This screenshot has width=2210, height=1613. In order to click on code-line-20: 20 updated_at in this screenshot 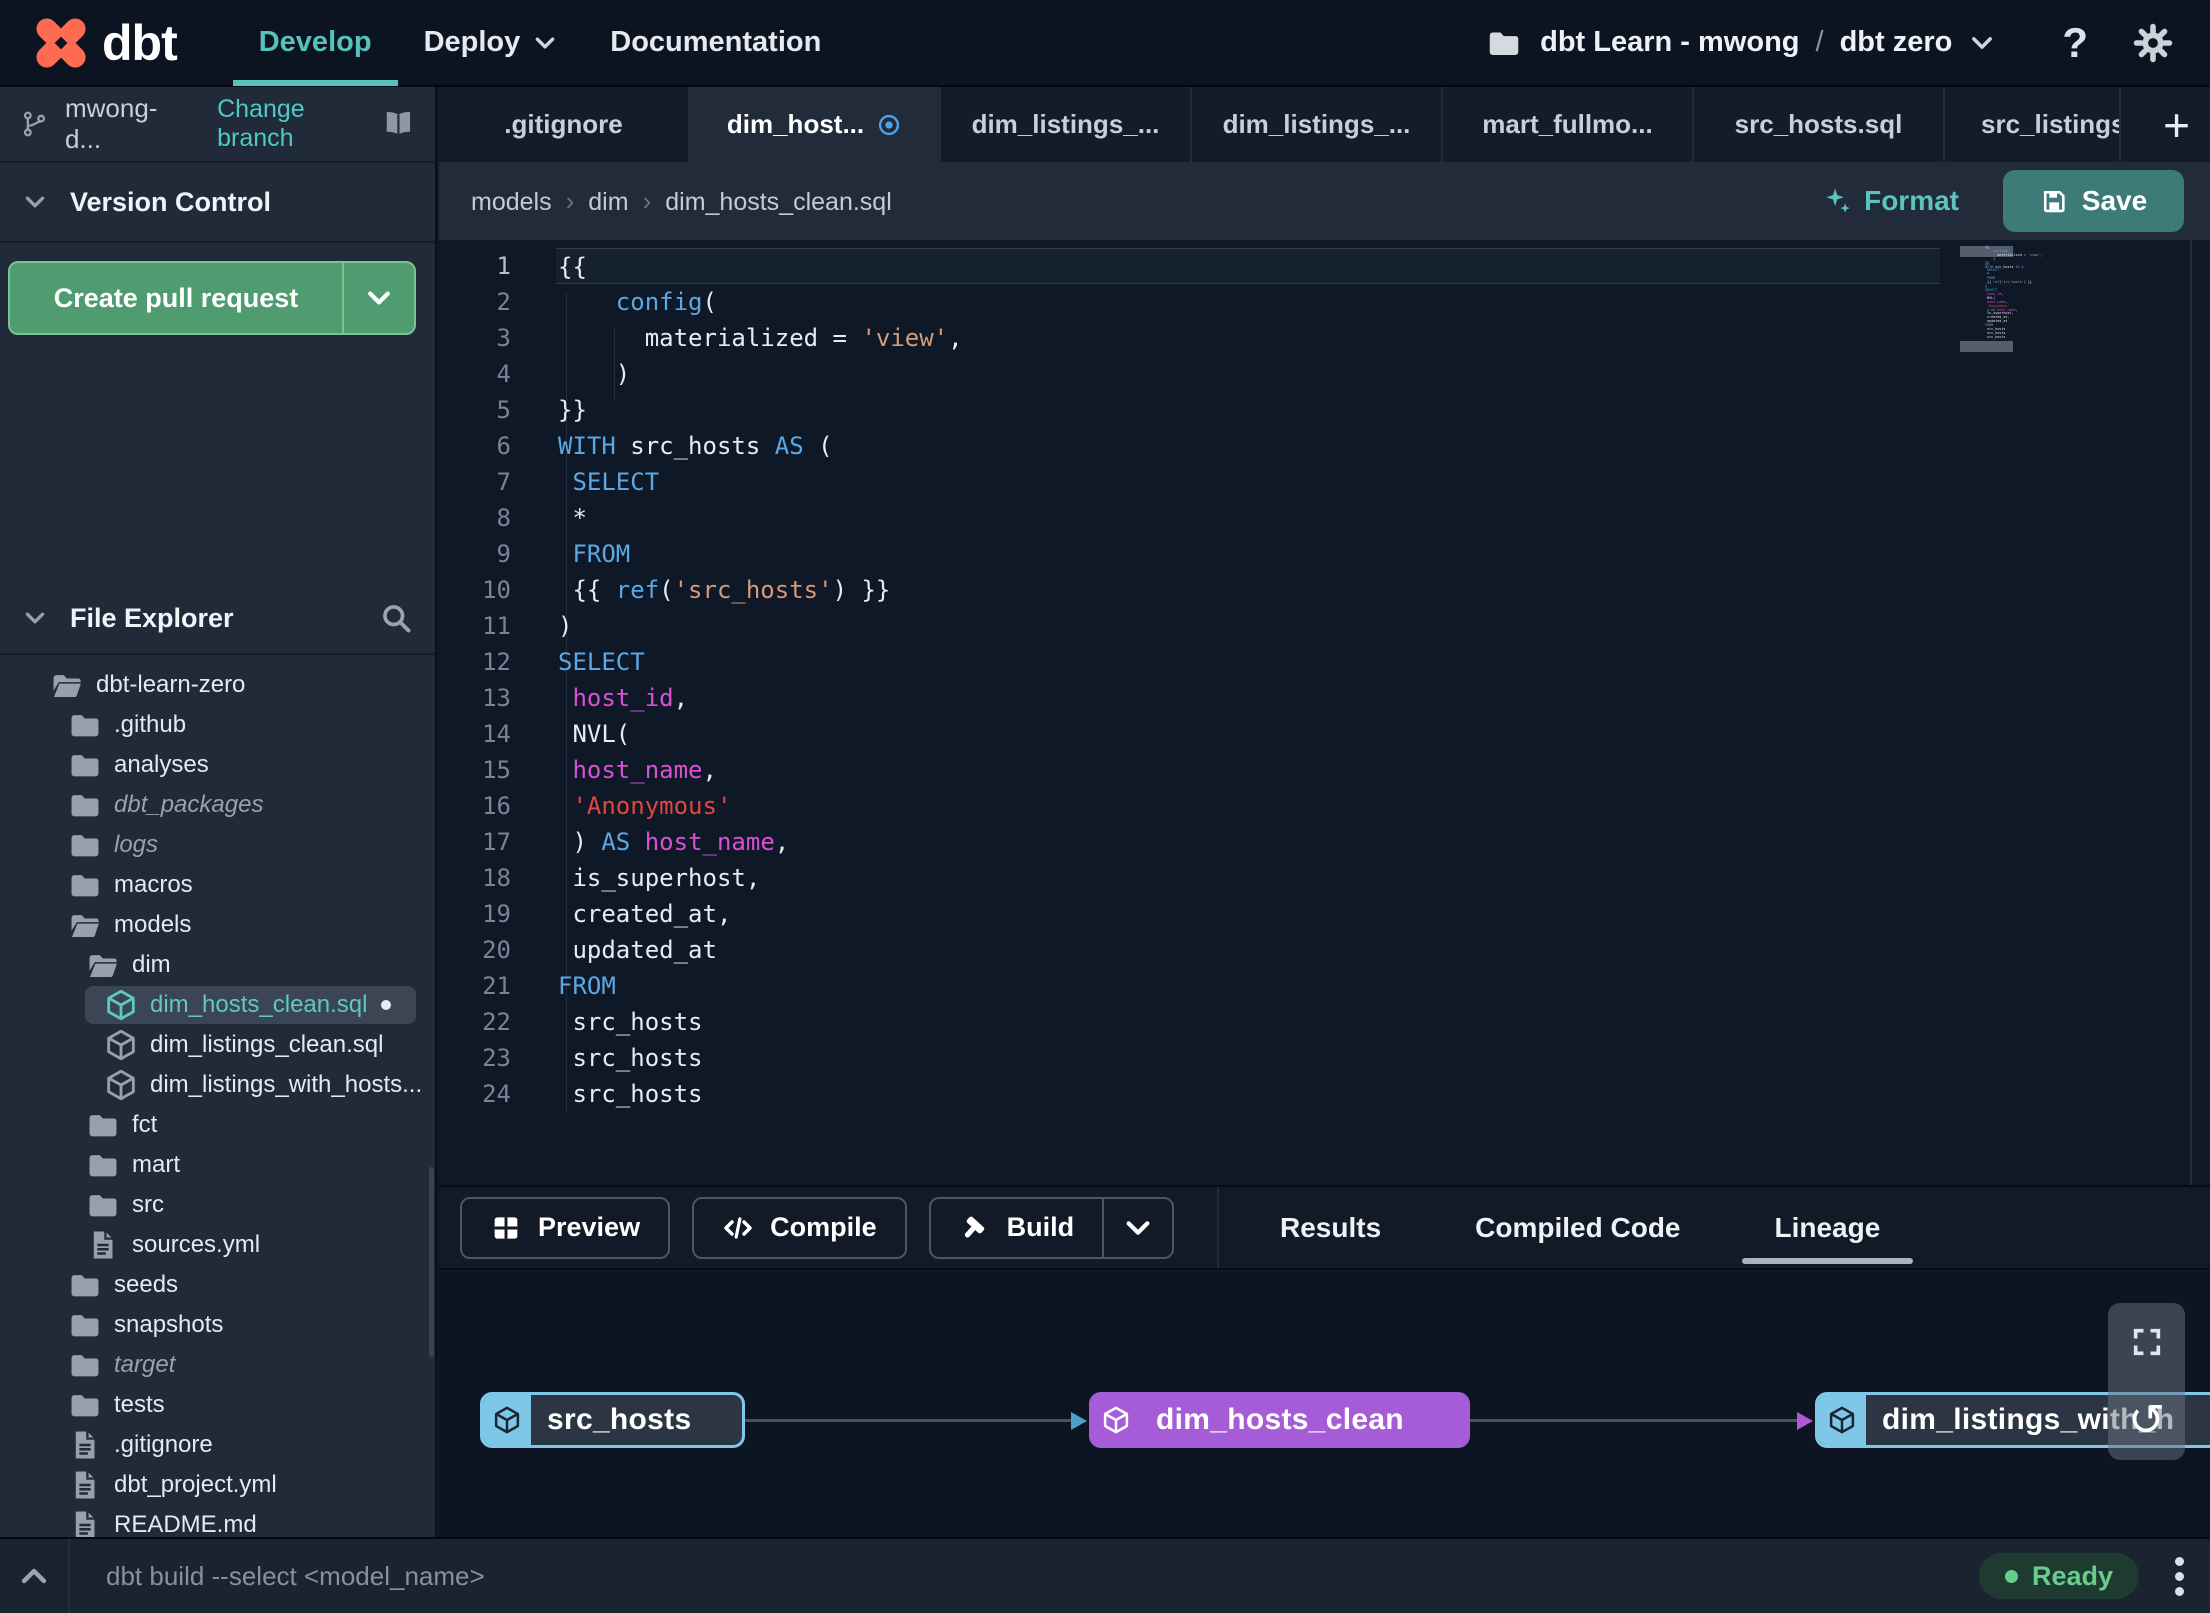, I will do `click(1189, 950)`.